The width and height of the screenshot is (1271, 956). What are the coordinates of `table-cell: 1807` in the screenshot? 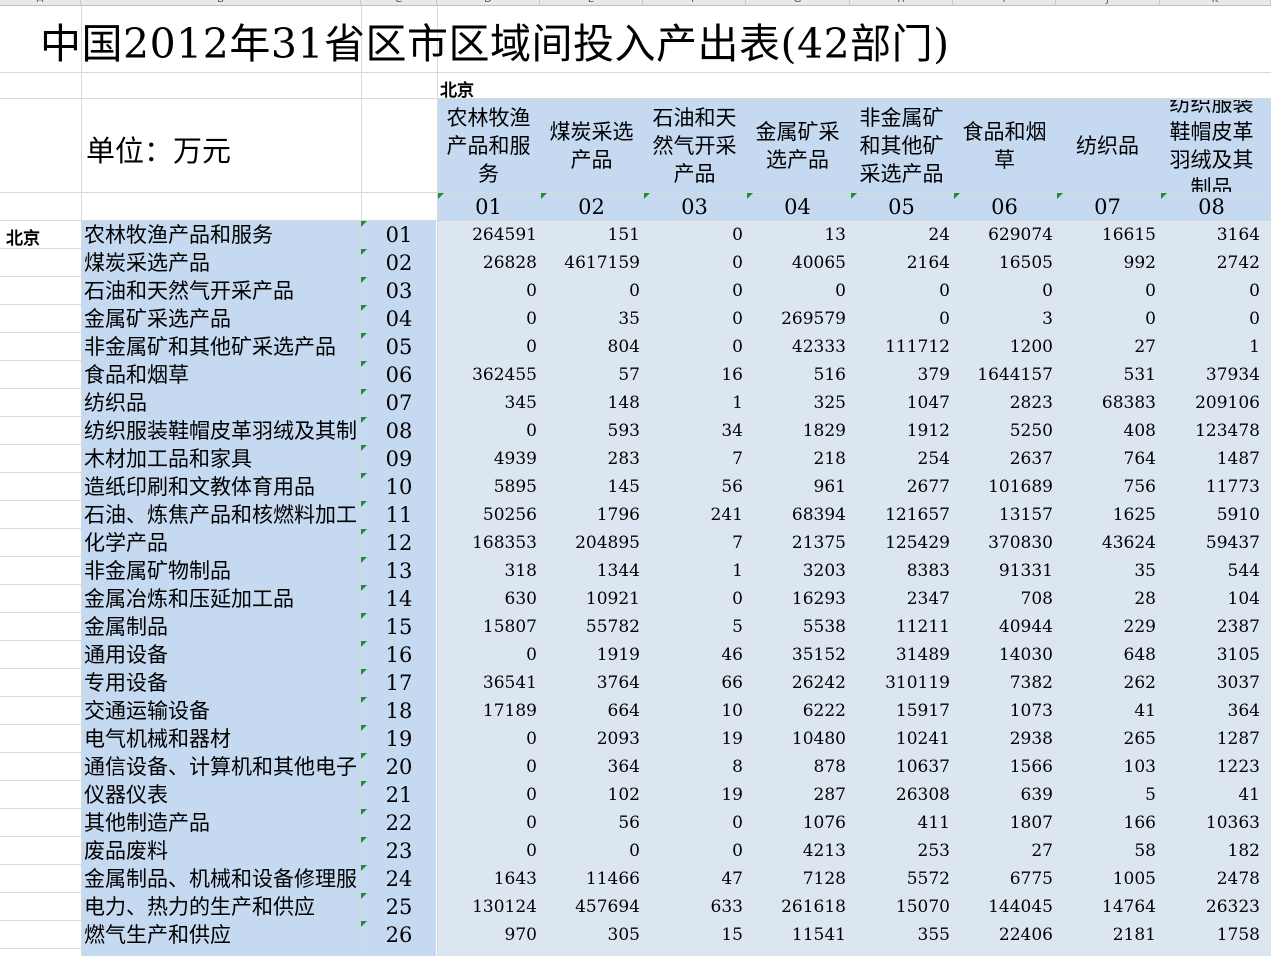 It's located at (1003, 823).